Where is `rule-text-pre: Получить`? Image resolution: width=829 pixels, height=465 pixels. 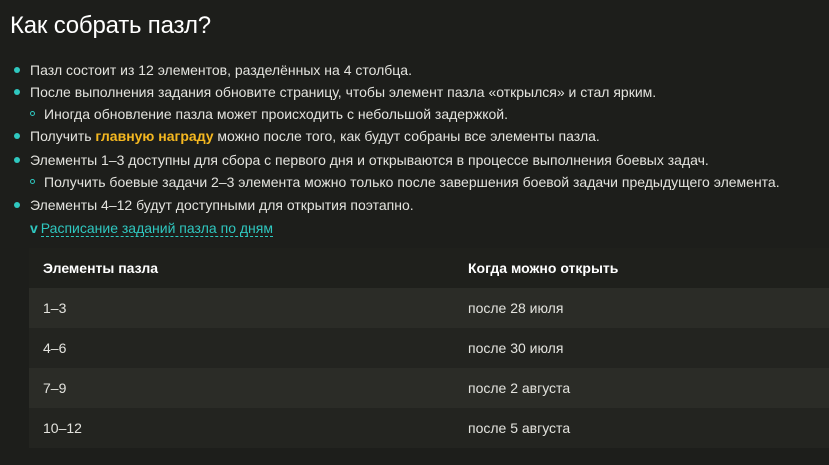 rule-text-pre: Получить is located at coordinates (63, 136).